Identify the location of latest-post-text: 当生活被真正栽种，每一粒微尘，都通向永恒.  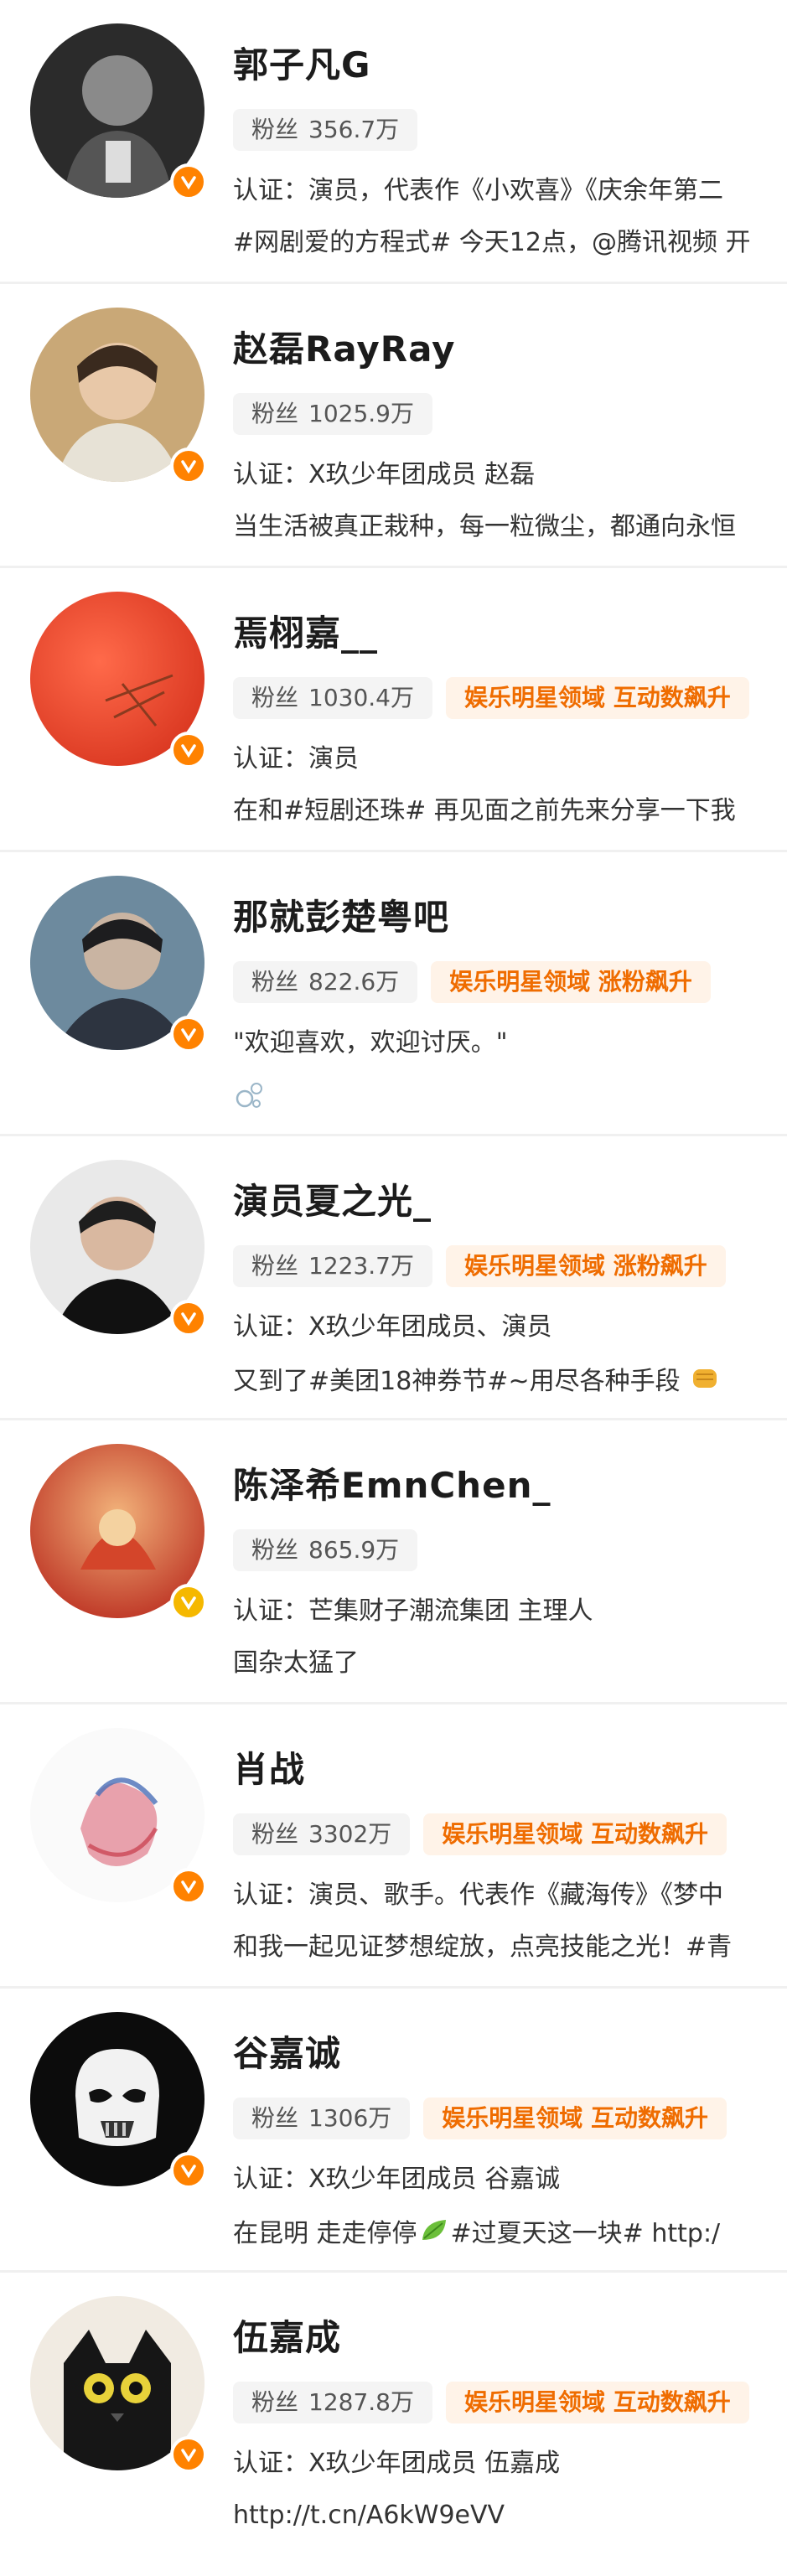
(485, 527).